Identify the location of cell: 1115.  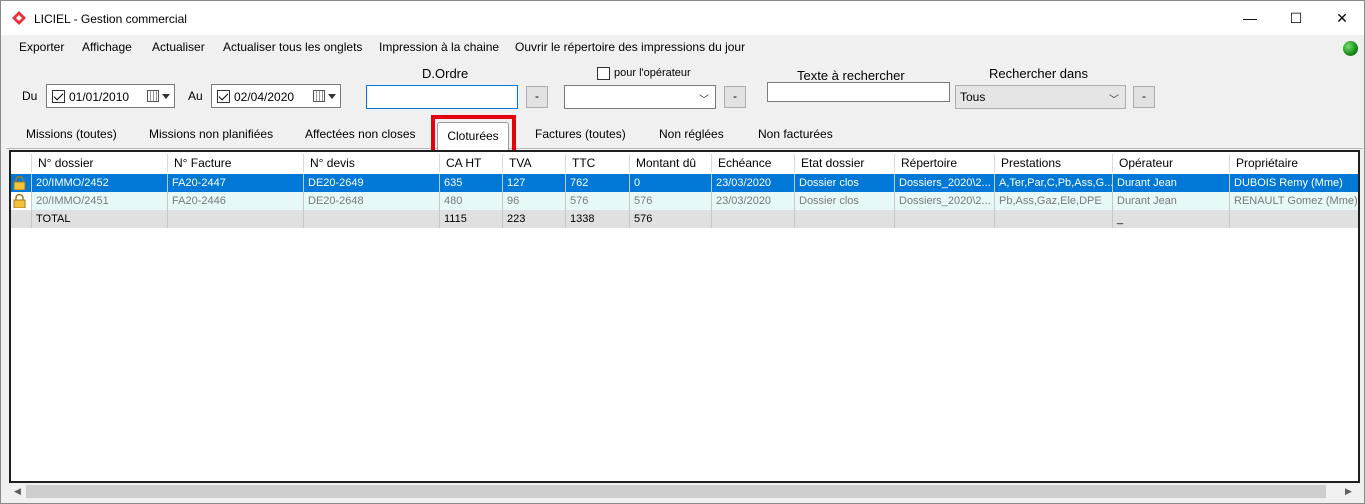
(471, 219).